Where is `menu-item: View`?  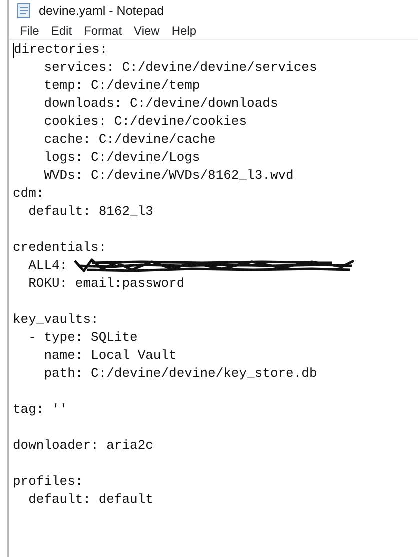 menu-item: View is located at coordinates (147, 31).